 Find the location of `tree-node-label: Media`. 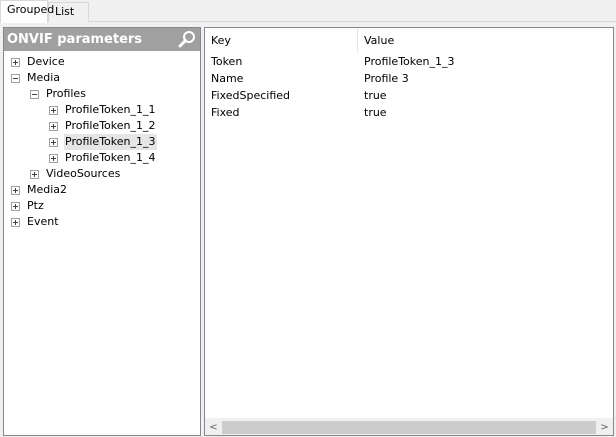

tree-node-label: Media is located at coordinates (44, 77).